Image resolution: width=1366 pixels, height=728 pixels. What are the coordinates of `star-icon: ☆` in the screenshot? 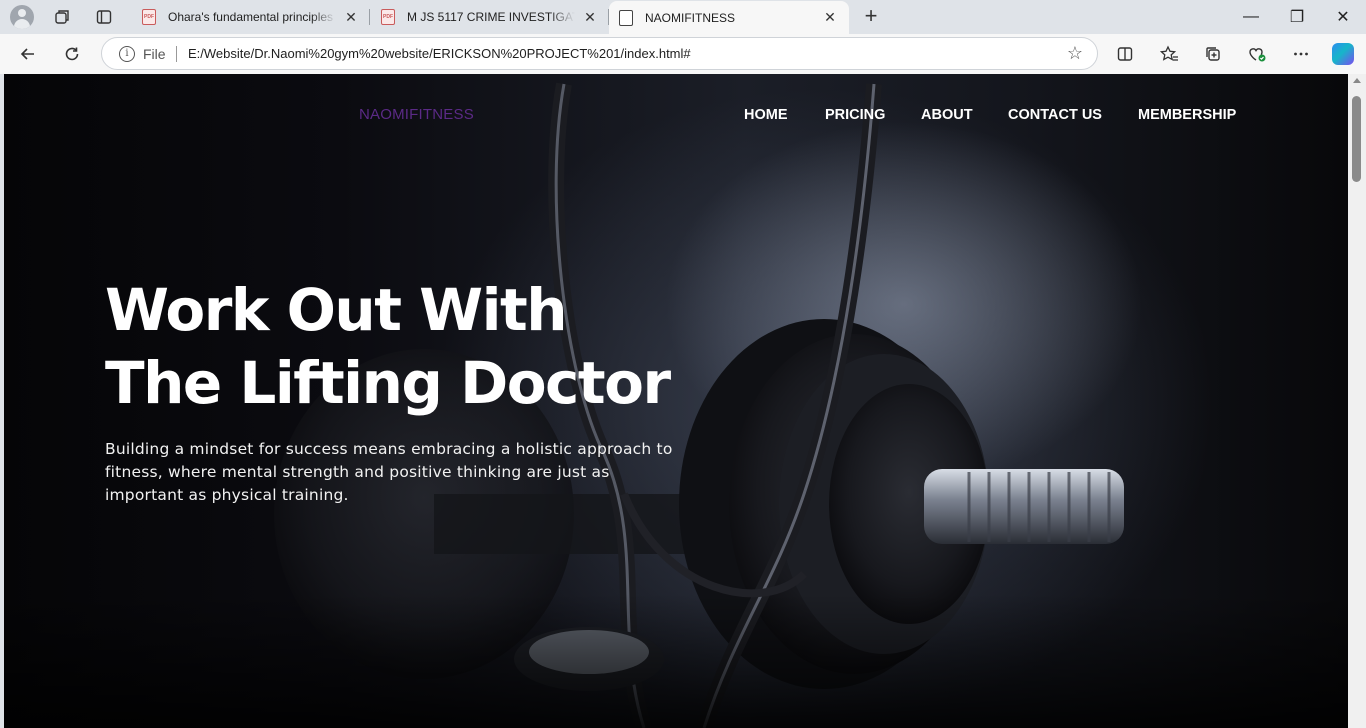 It's located at (1075, 53).